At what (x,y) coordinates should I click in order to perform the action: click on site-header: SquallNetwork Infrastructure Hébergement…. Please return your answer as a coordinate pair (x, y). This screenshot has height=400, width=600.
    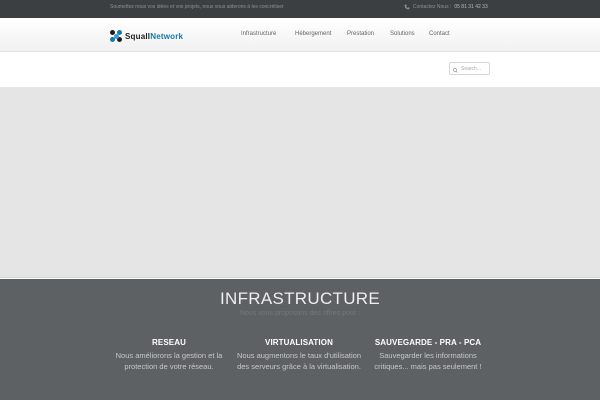
    Looking at the image, I should click on (300, 35).